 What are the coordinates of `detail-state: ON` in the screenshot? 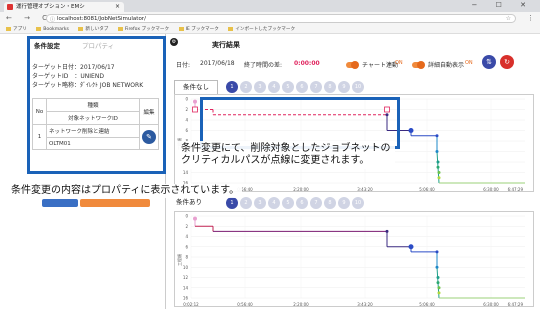 It's located at (469, 63).